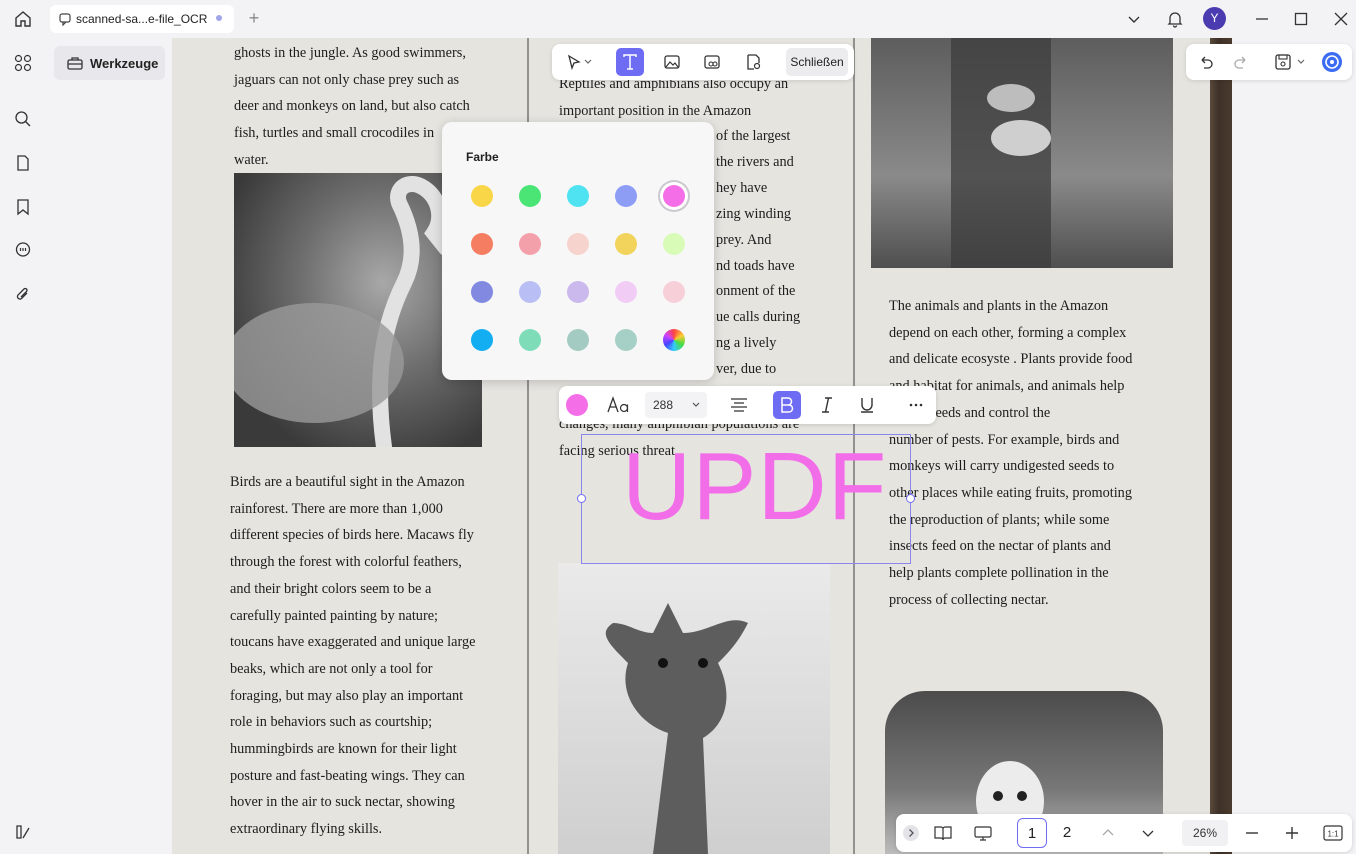  I want to click on layers-icon, so click(23, 832).